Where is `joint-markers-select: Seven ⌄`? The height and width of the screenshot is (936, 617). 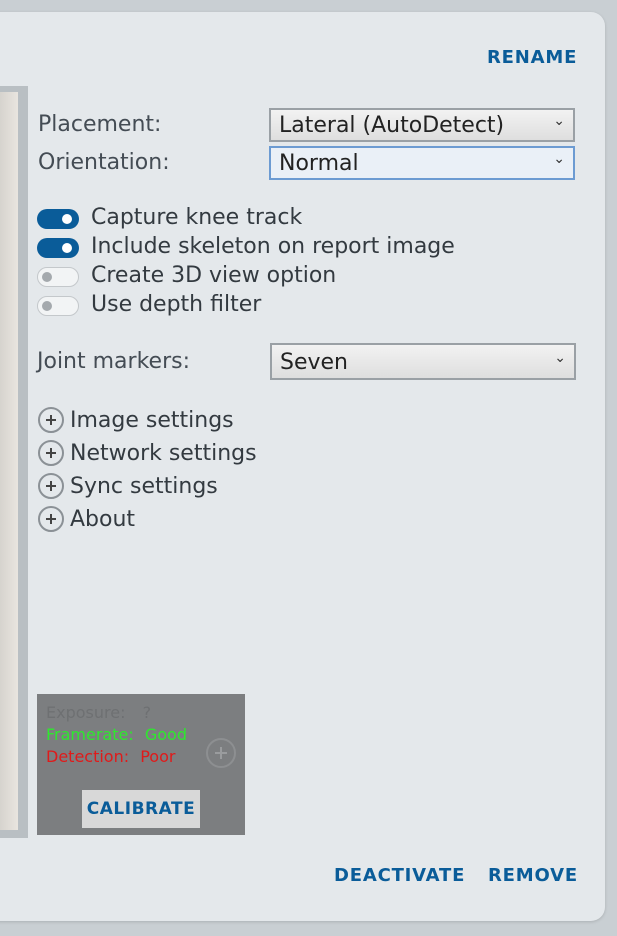 joint-markers-select: Seven ⌄ is located at coordinates (423, 361).